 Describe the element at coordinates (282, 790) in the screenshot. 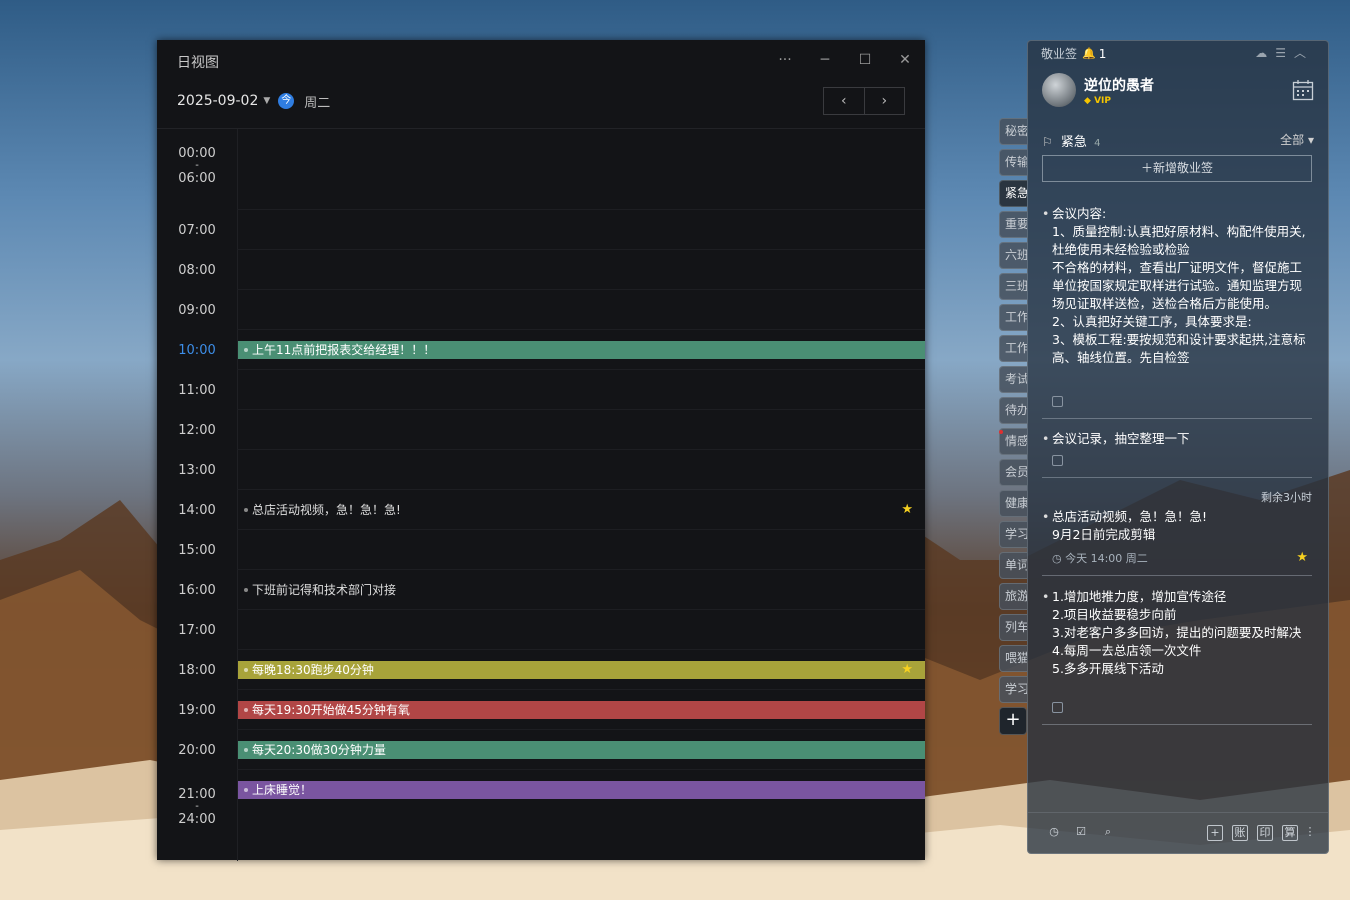

I see `event-title: 上床睡觉！` at that location.